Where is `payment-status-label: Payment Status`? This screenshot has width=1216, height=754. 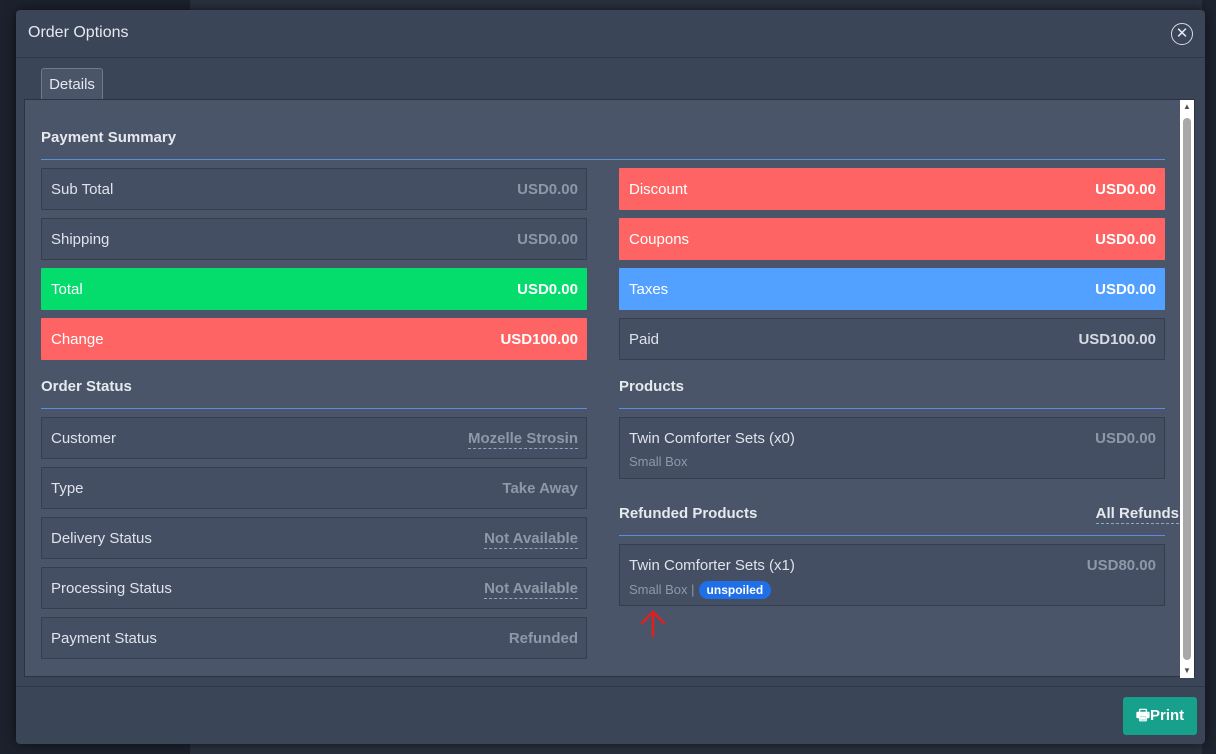
payment-status-label: Payment Status is located at coordinates (104, 638).